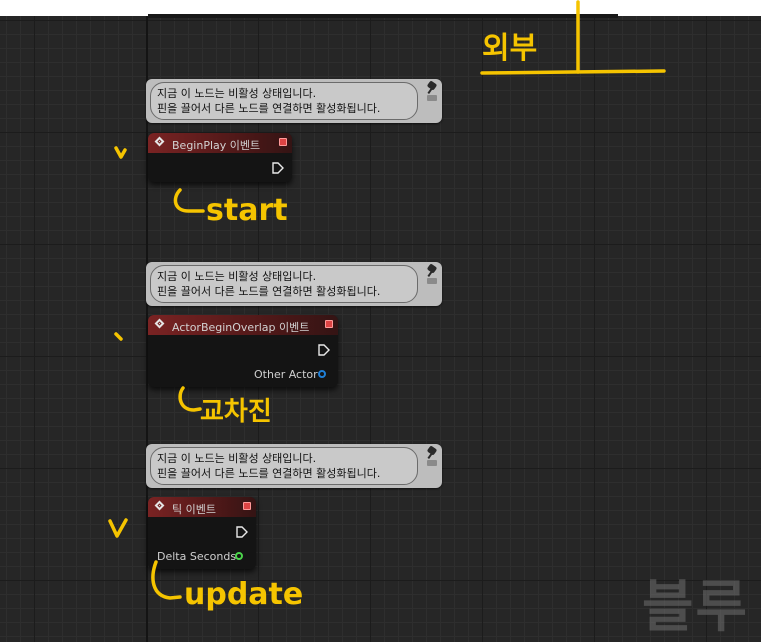 Image resolution: width=761 pixels, height=642 pixels. Describe the element at coordinates (220, 157) in the screenshot. I see `event-node-beginplay: BeginPlay 이벤트` at that location.